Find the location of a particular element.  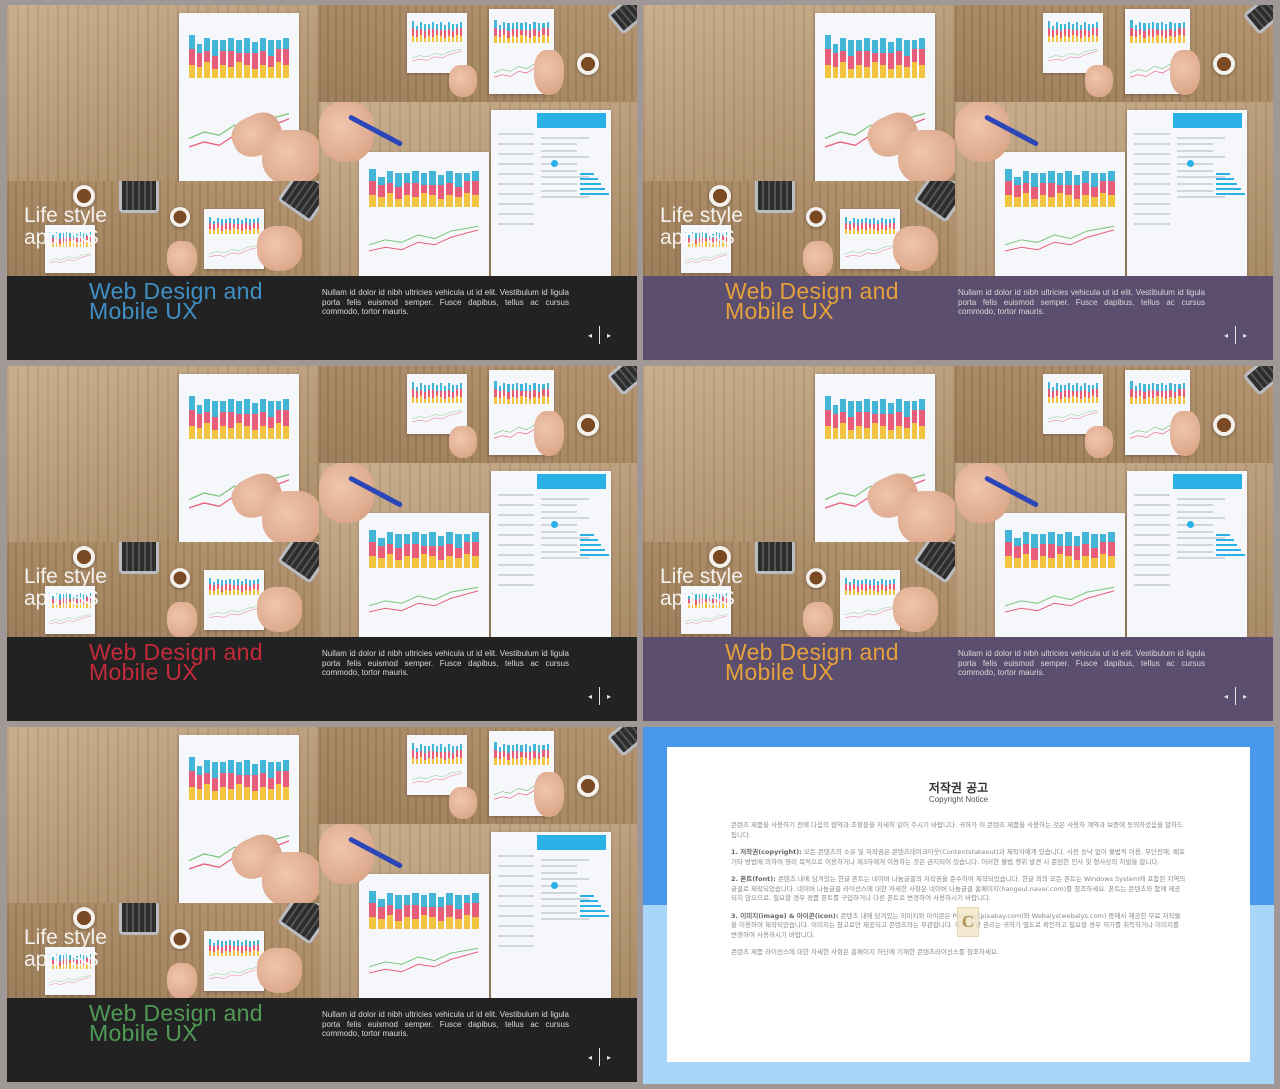

photo-tile-writing is located at coordinates (478, 414).